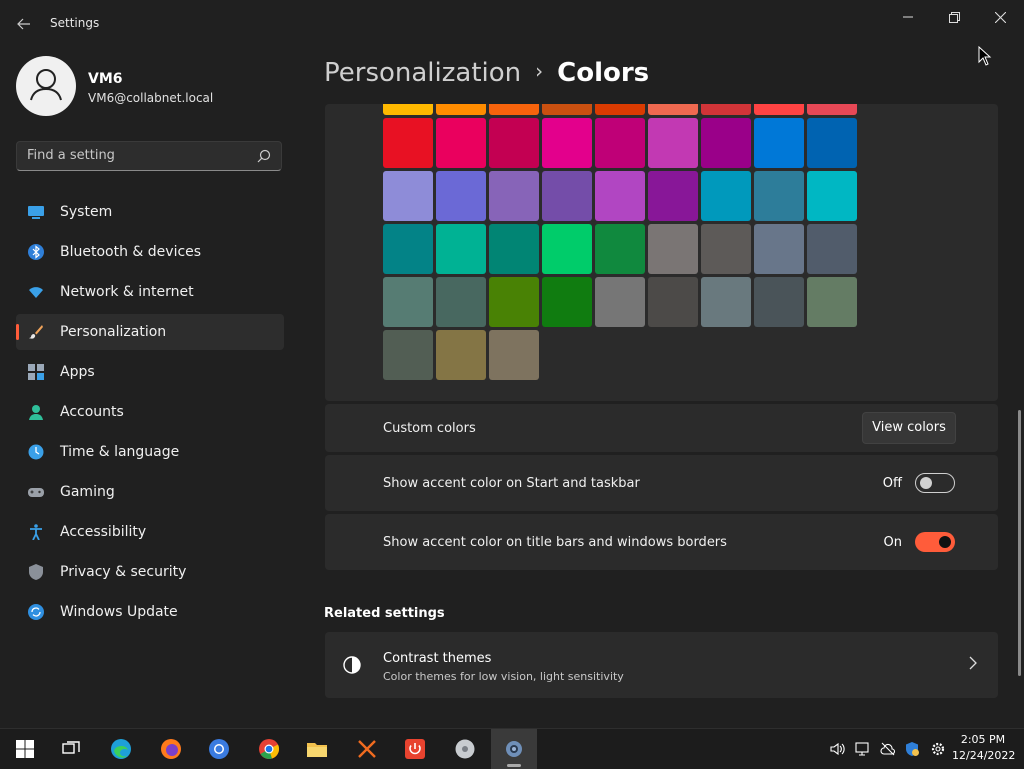 The image size is (1024, 769). Describe the element at coordinates (150, 412) in the screenshot. I see `sidebar-item-accounts: Accounts` at that location.